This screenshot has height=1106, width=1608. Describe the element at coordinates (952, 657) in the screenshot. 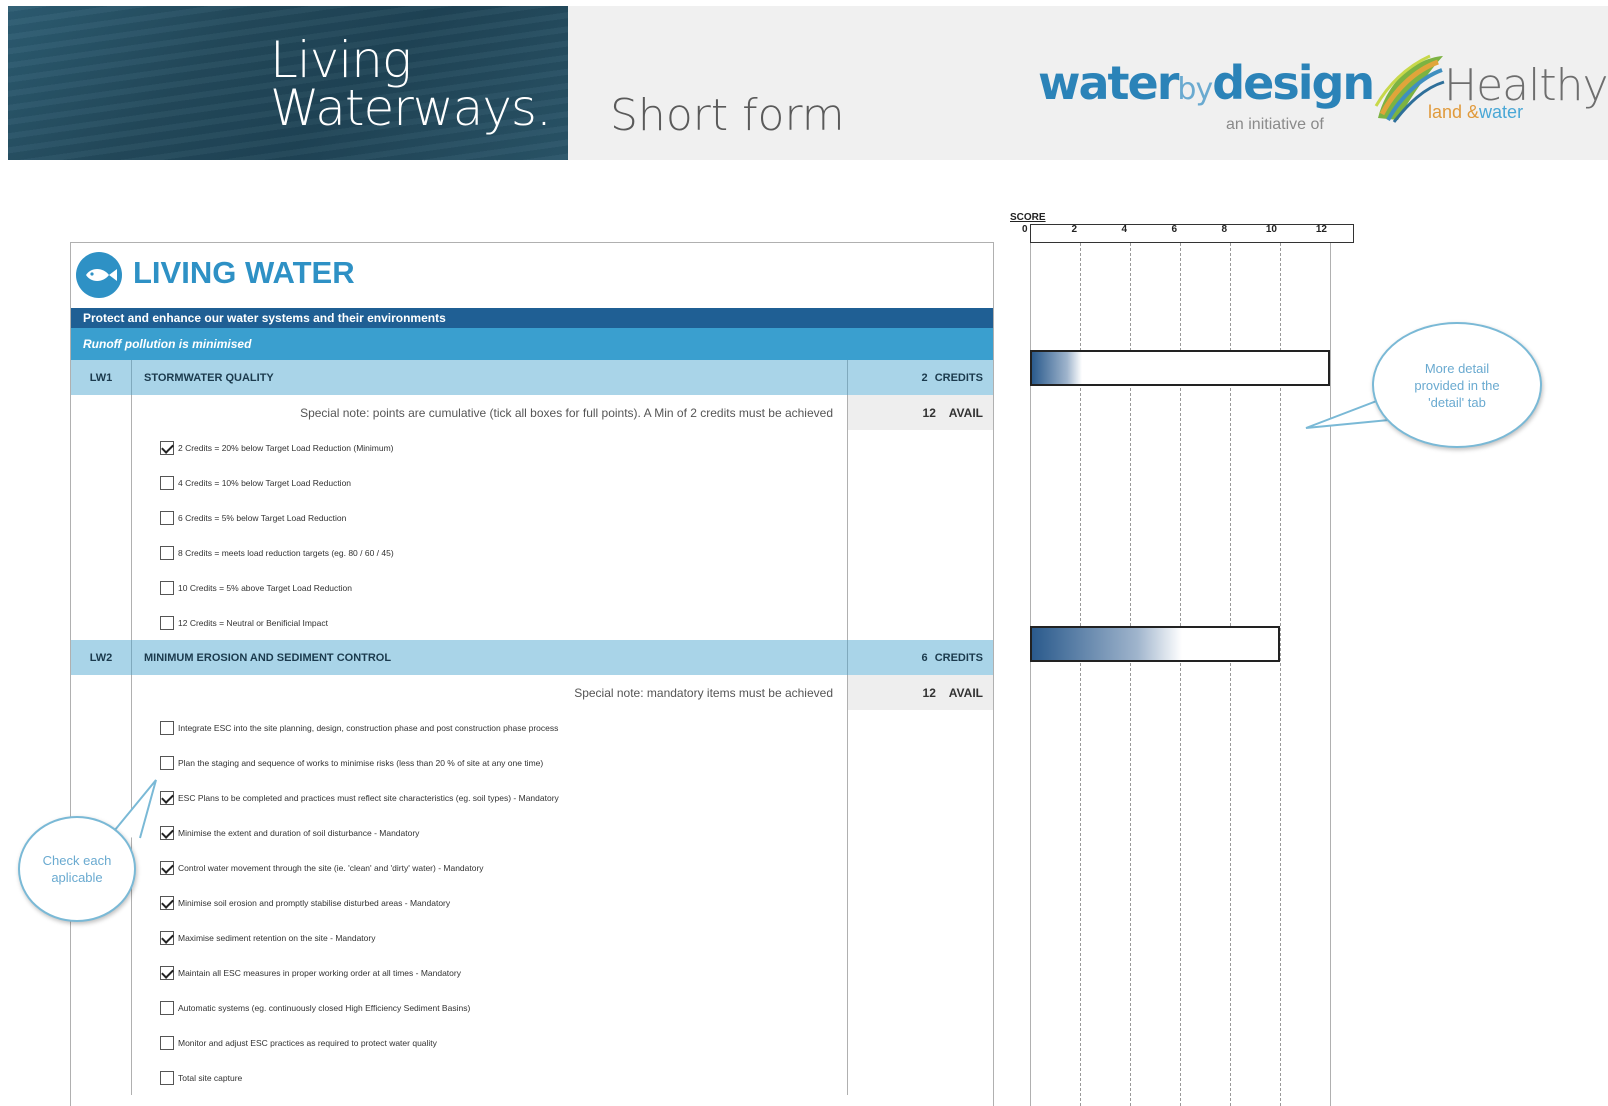

I see `section-credits: 6 CREDITS` at that location.